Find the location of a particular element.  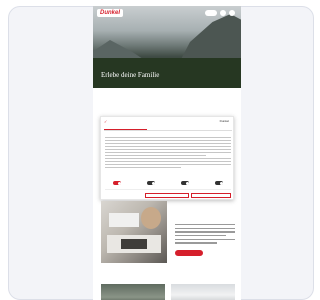

consent-brand-label: Dunkel is located at coordinates (224, 121).